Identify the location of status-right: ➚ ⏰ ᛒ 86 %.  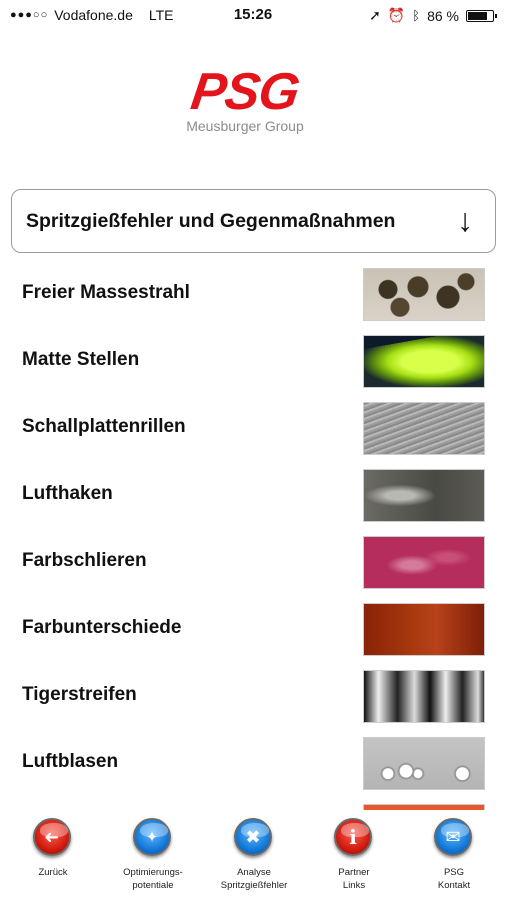
(433, 15).